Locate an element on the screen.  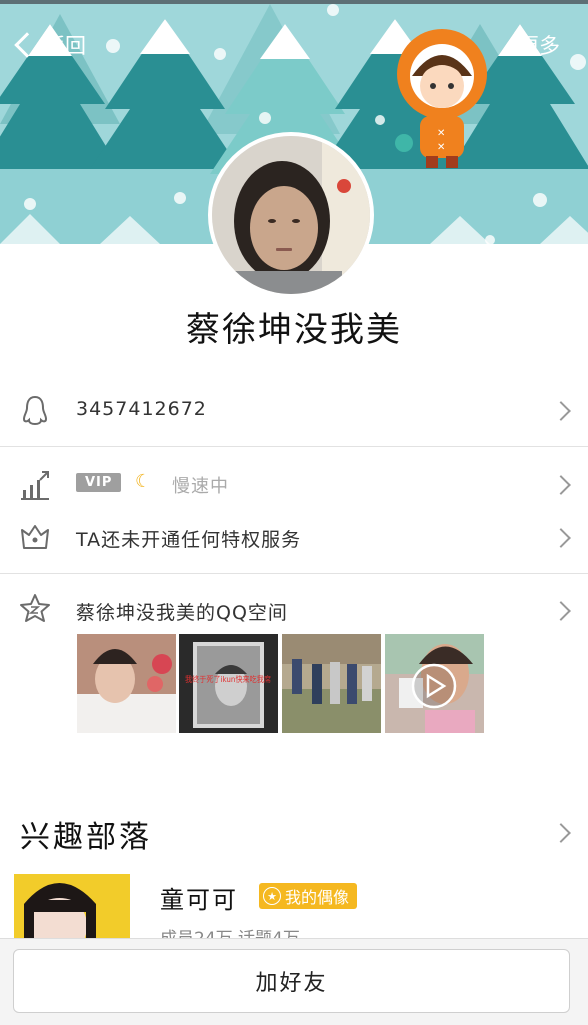
idol-badge: ★ 我的偶像 is located at coordinates (308, 896).